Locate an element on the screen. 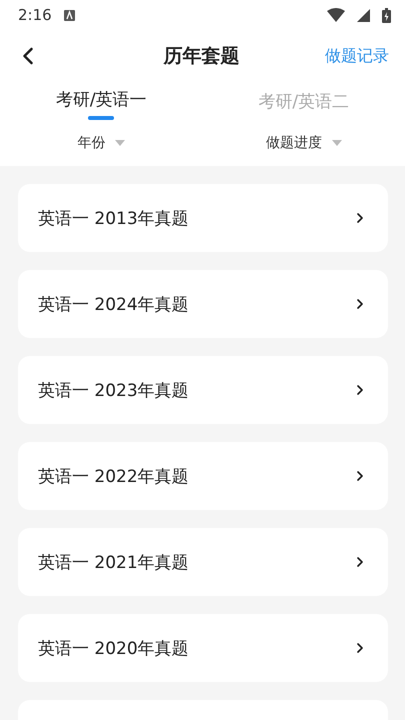 The width and height of the screenshot is (405, 720). battery-icon is located at coordinates (386, 15).